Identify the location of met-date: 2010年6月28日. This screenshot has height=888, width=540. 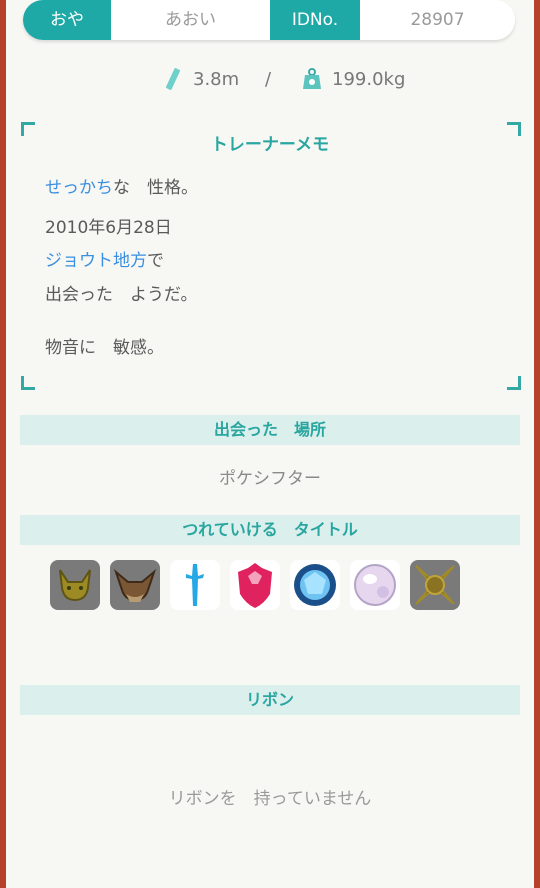
(108, 228).